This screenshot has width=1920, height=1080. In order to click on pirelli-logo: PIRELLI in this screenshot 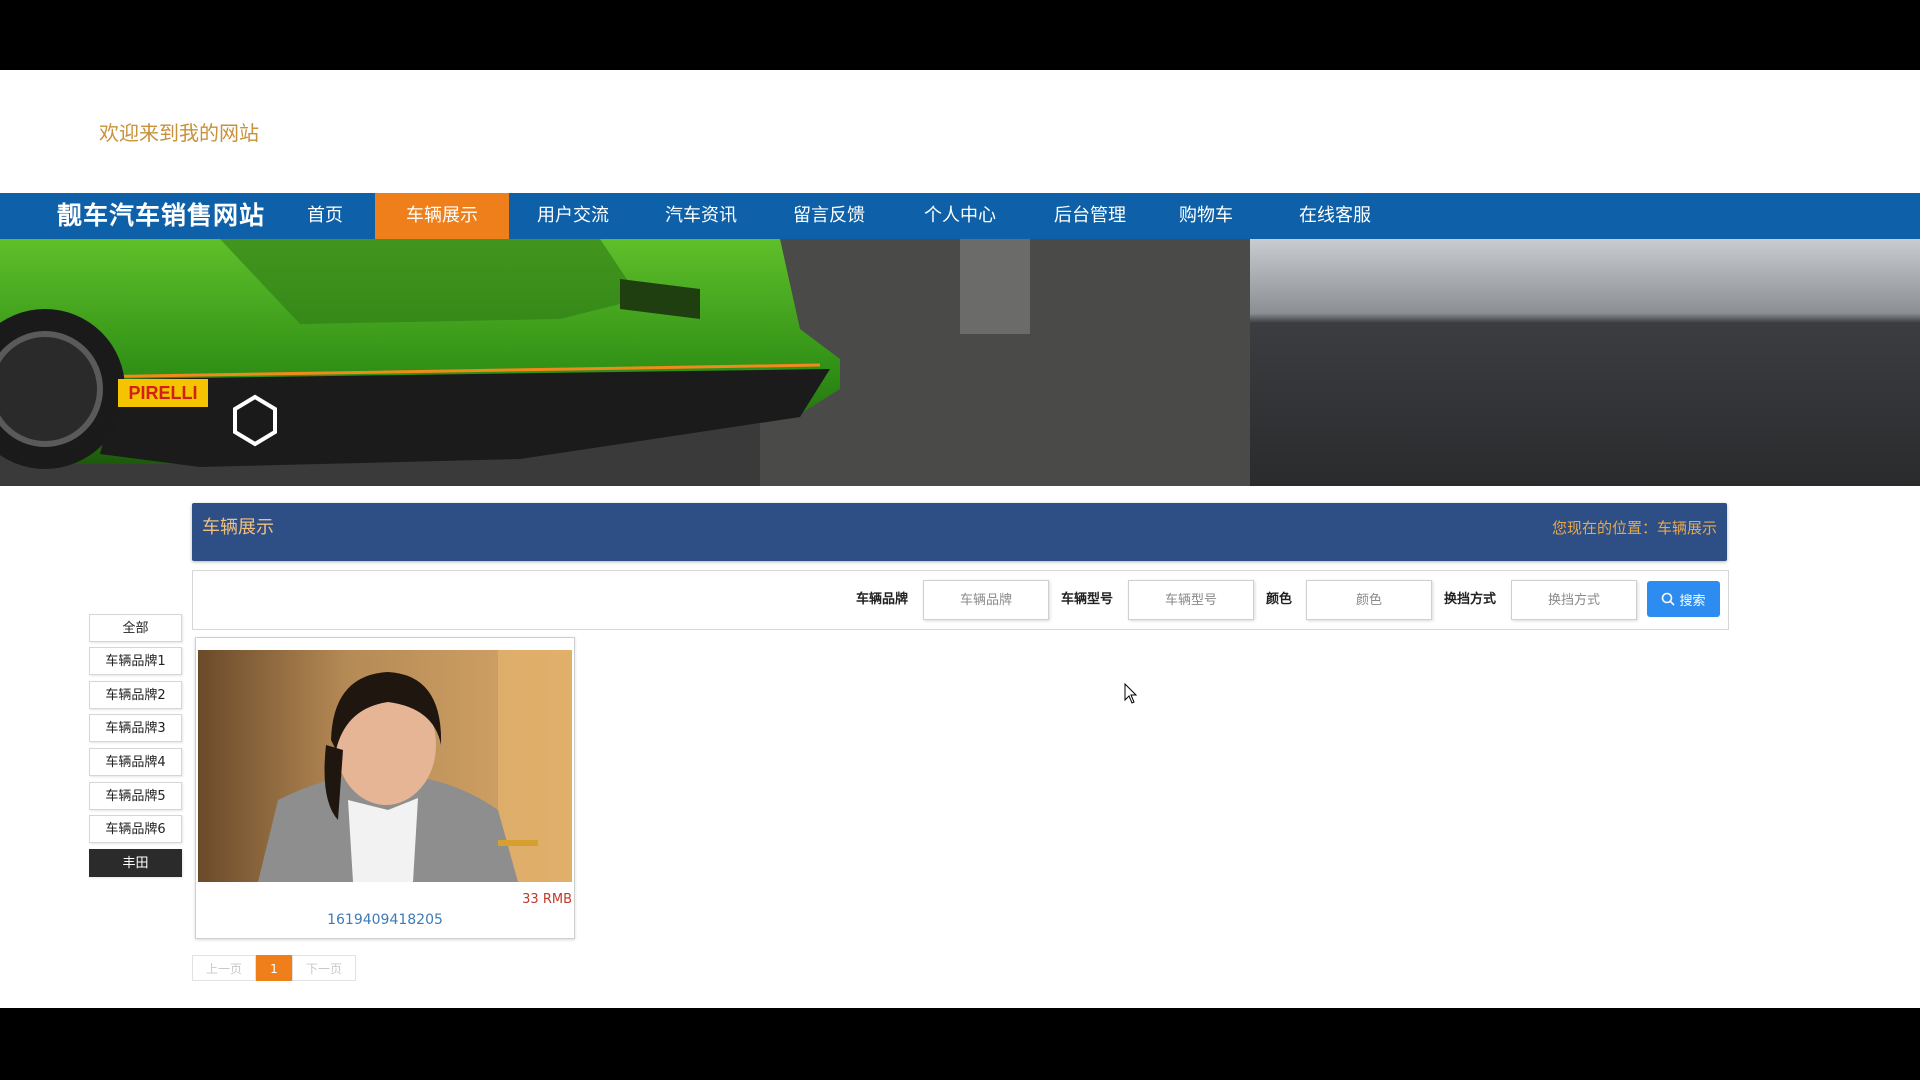, I will do `click(162, 393)`.